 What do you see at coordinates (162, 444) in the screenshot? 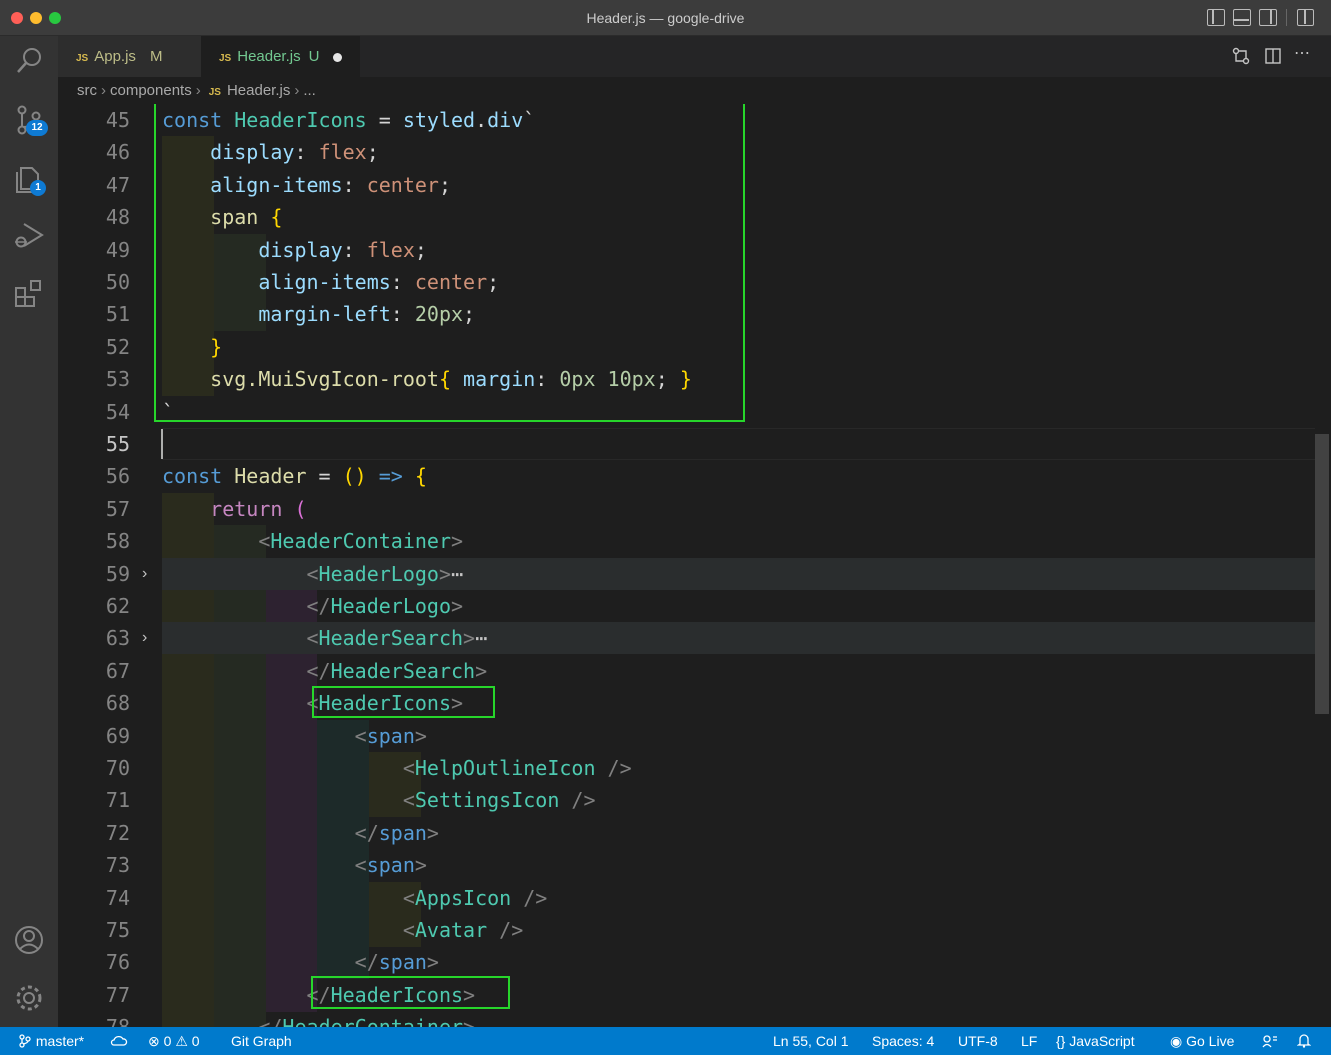
I see `text-cursor` at bounding box center [162, 444].